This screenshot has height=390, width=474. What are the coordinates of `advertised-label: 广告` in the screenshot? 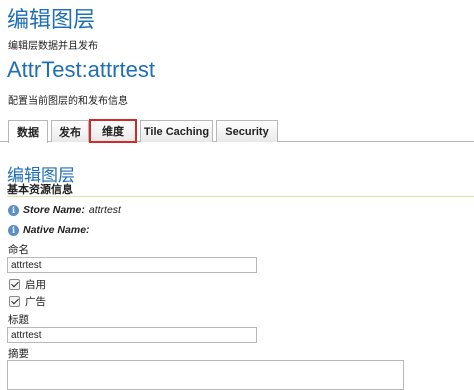 It's located at (35, 302).